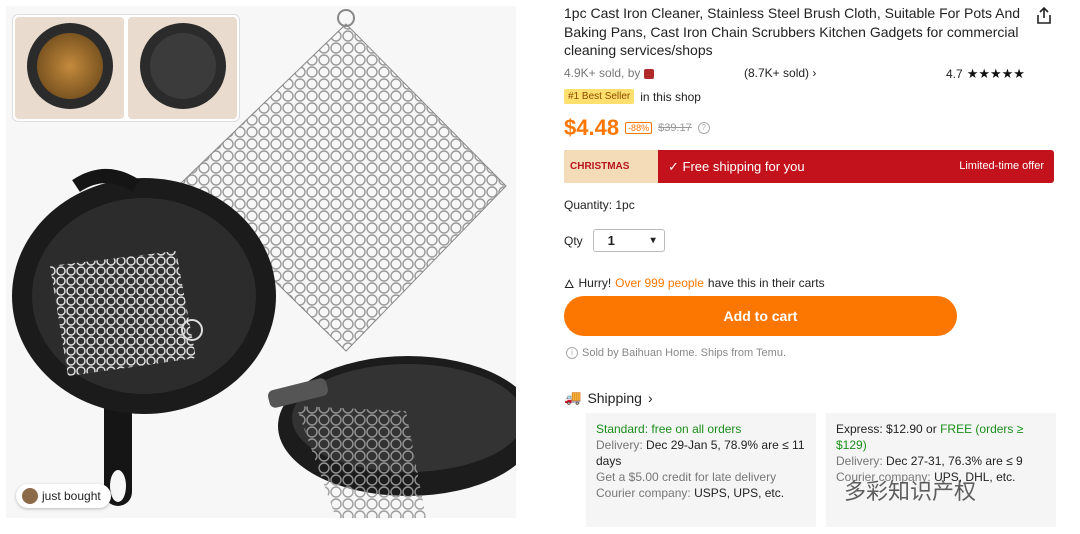 This screenshot has height=534, width=1080. Describe the element at coordinates (760, 316) in the screenshot. I see `add-to-cart-button: Add to cart` at that location.